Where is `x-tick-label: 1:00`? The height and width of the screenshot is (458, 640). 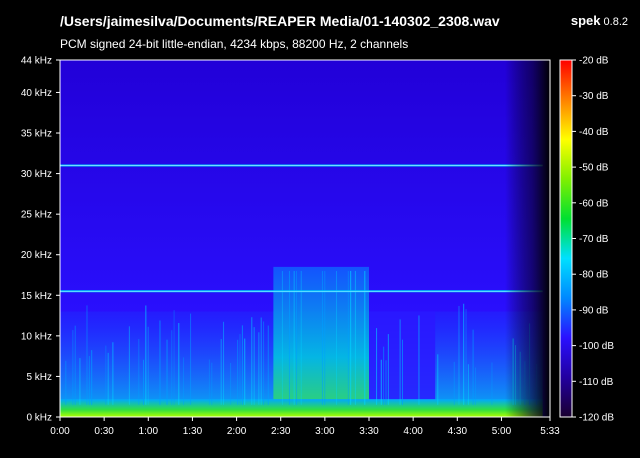
x-tick-label: 1:00 is located at coordinates (149, 431).